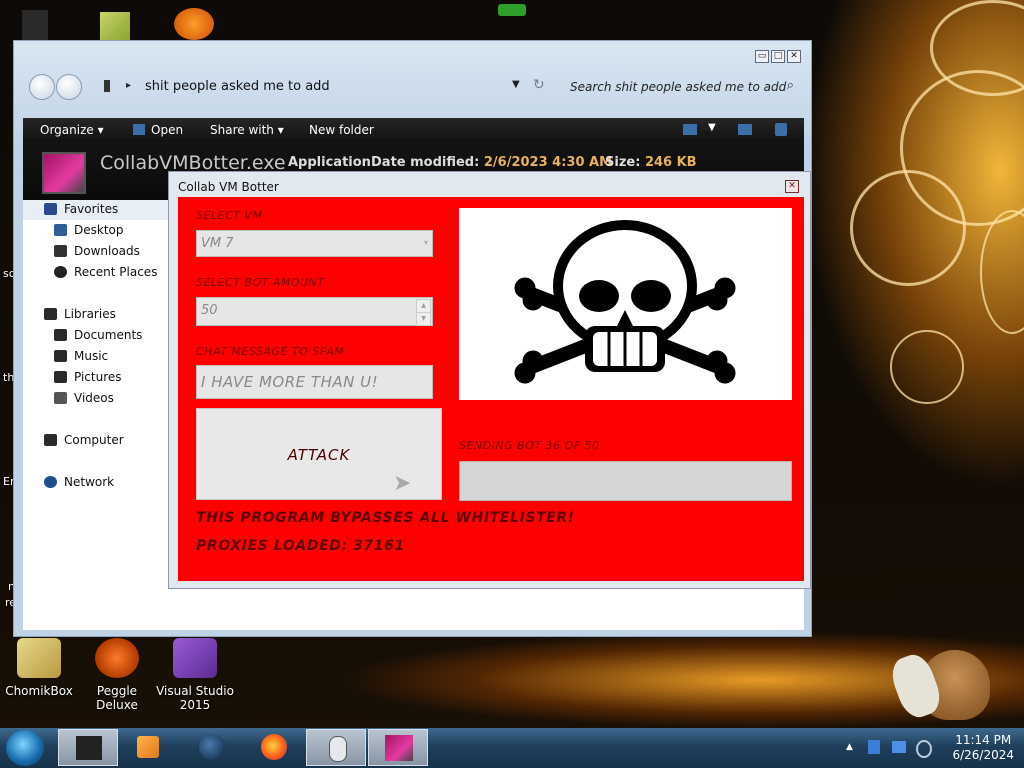 The height and width of the screenshot is (768, 1024). Describe the element at coordinates (423, 319) in the screenshot. I see `stepper-down-icon: ▼` at that location.